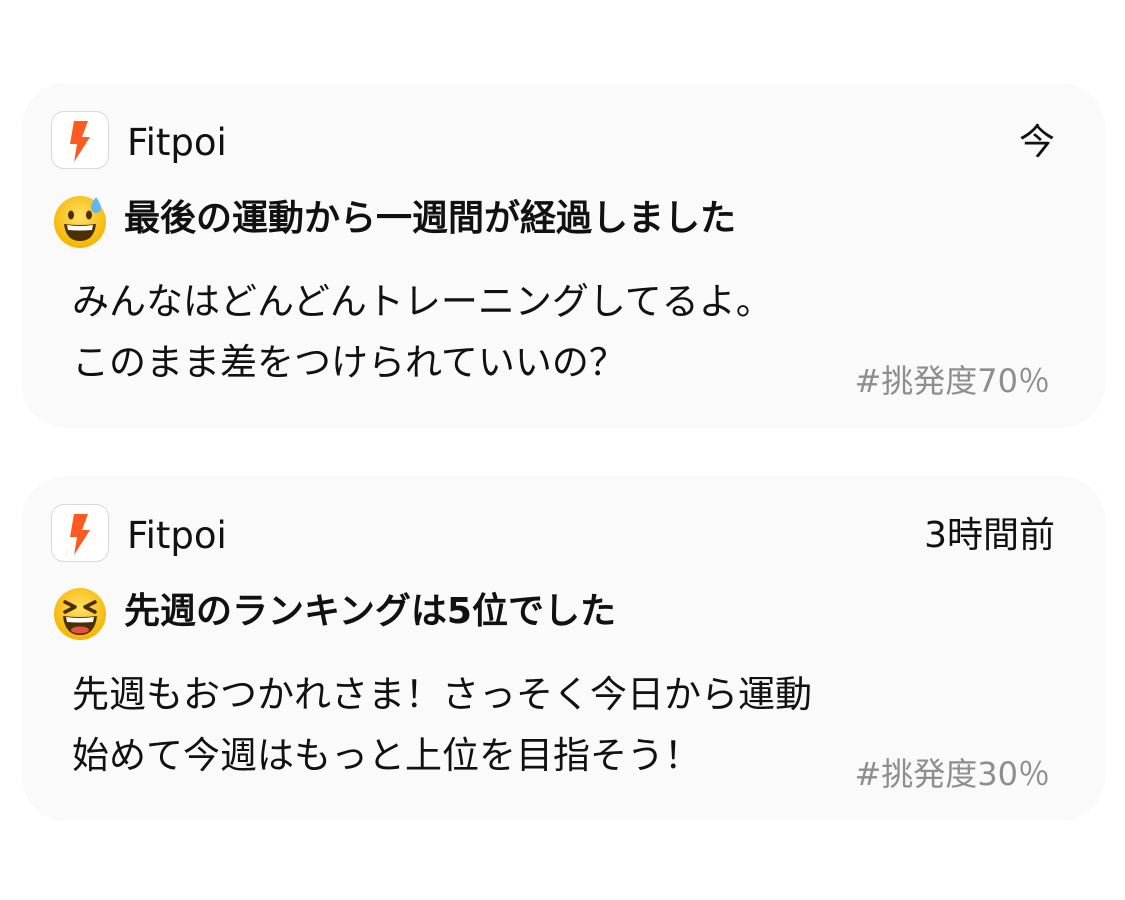 This screenshot has width=1125, height=900. What do you see at coordinates (370, 611) in the screenshot?
I see `notification-title: 先週のランキングは5位でした` at bounding box center [370, 611].